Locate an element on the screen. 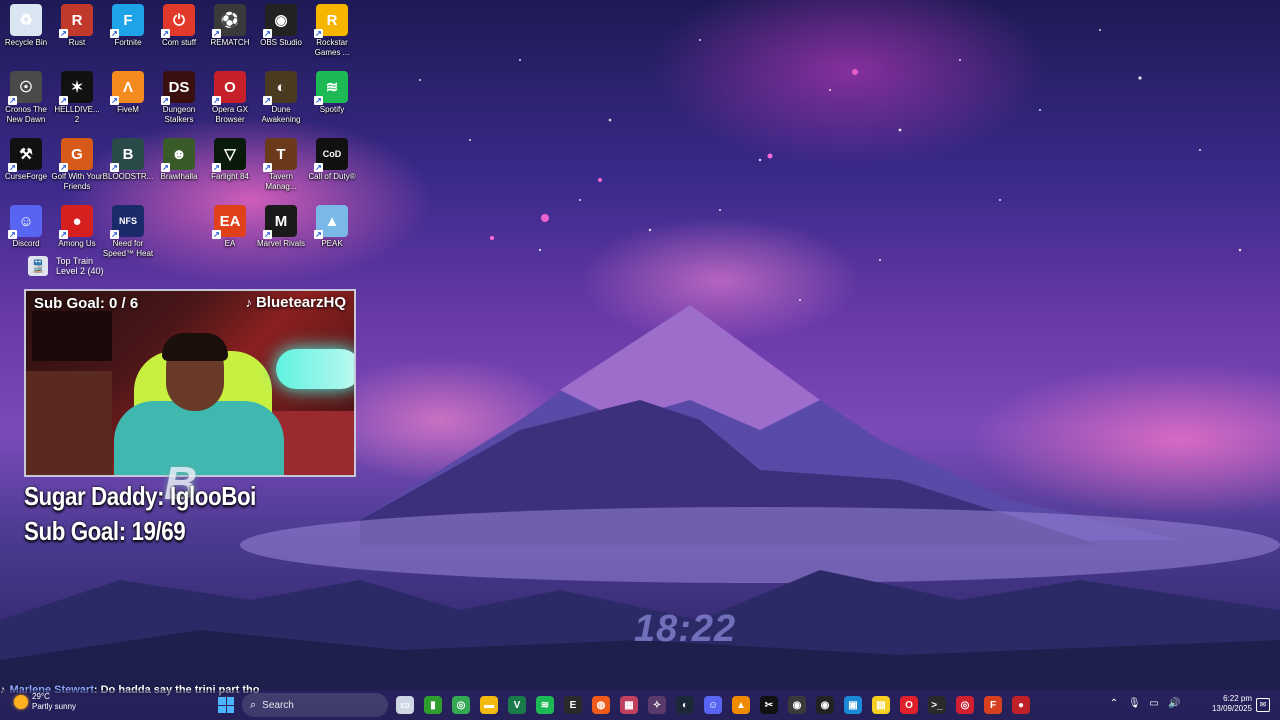 The image size is (1280, 720). desktop-icon: ✶ ↗ HELLDIVE... 2 is located at coordinates (77, 96).